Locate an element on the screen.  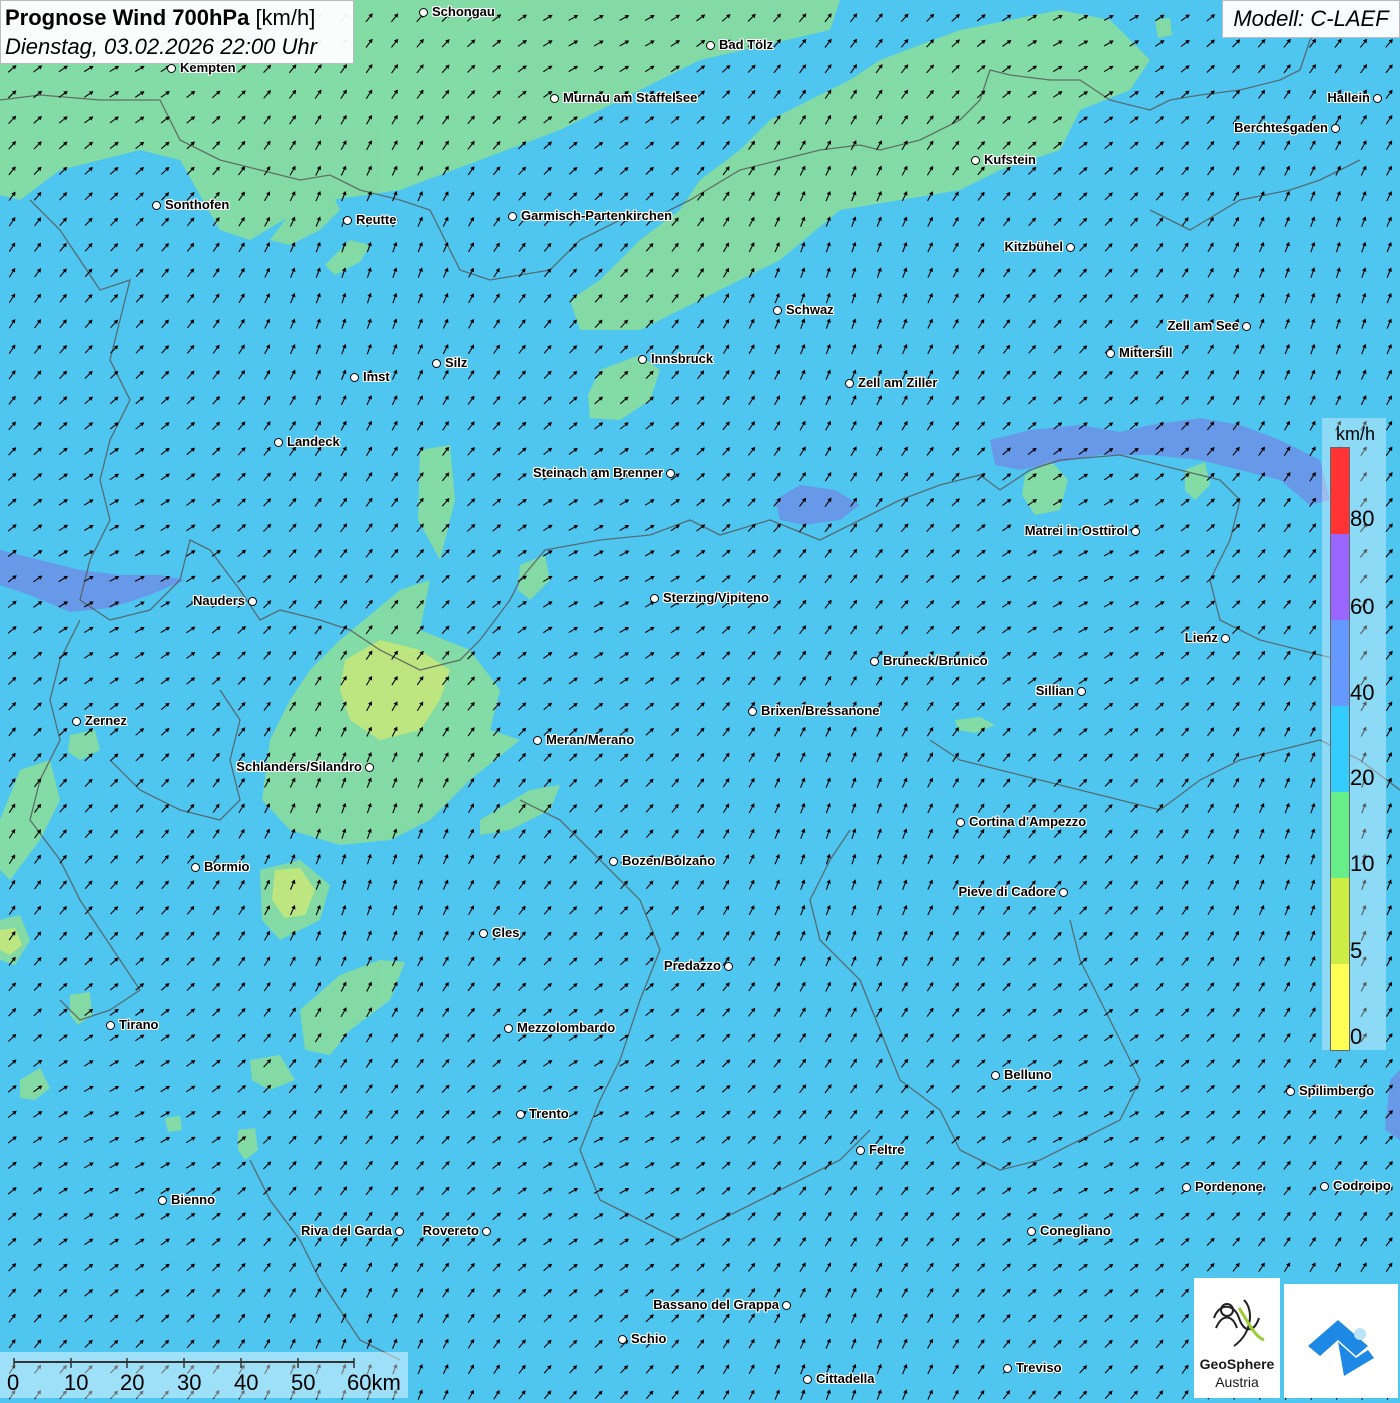
city-label: Trento is located at coordinates (549, 1113).